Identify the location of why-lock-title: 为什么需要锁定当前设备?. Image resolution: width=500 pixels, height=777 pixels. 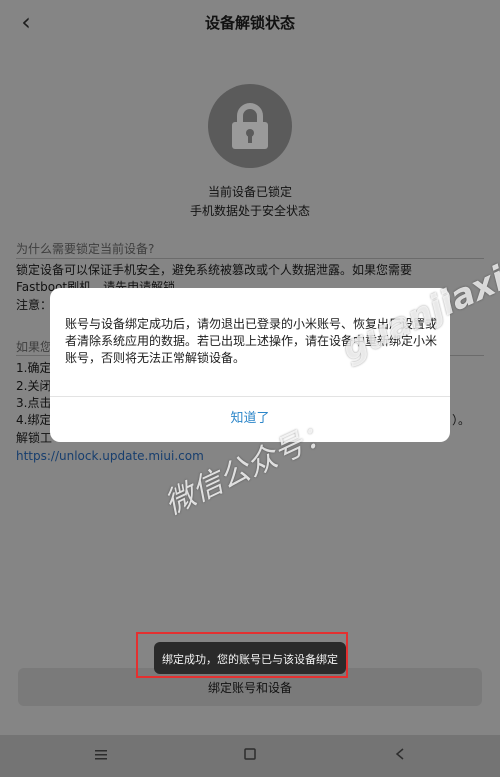
(85, 249).